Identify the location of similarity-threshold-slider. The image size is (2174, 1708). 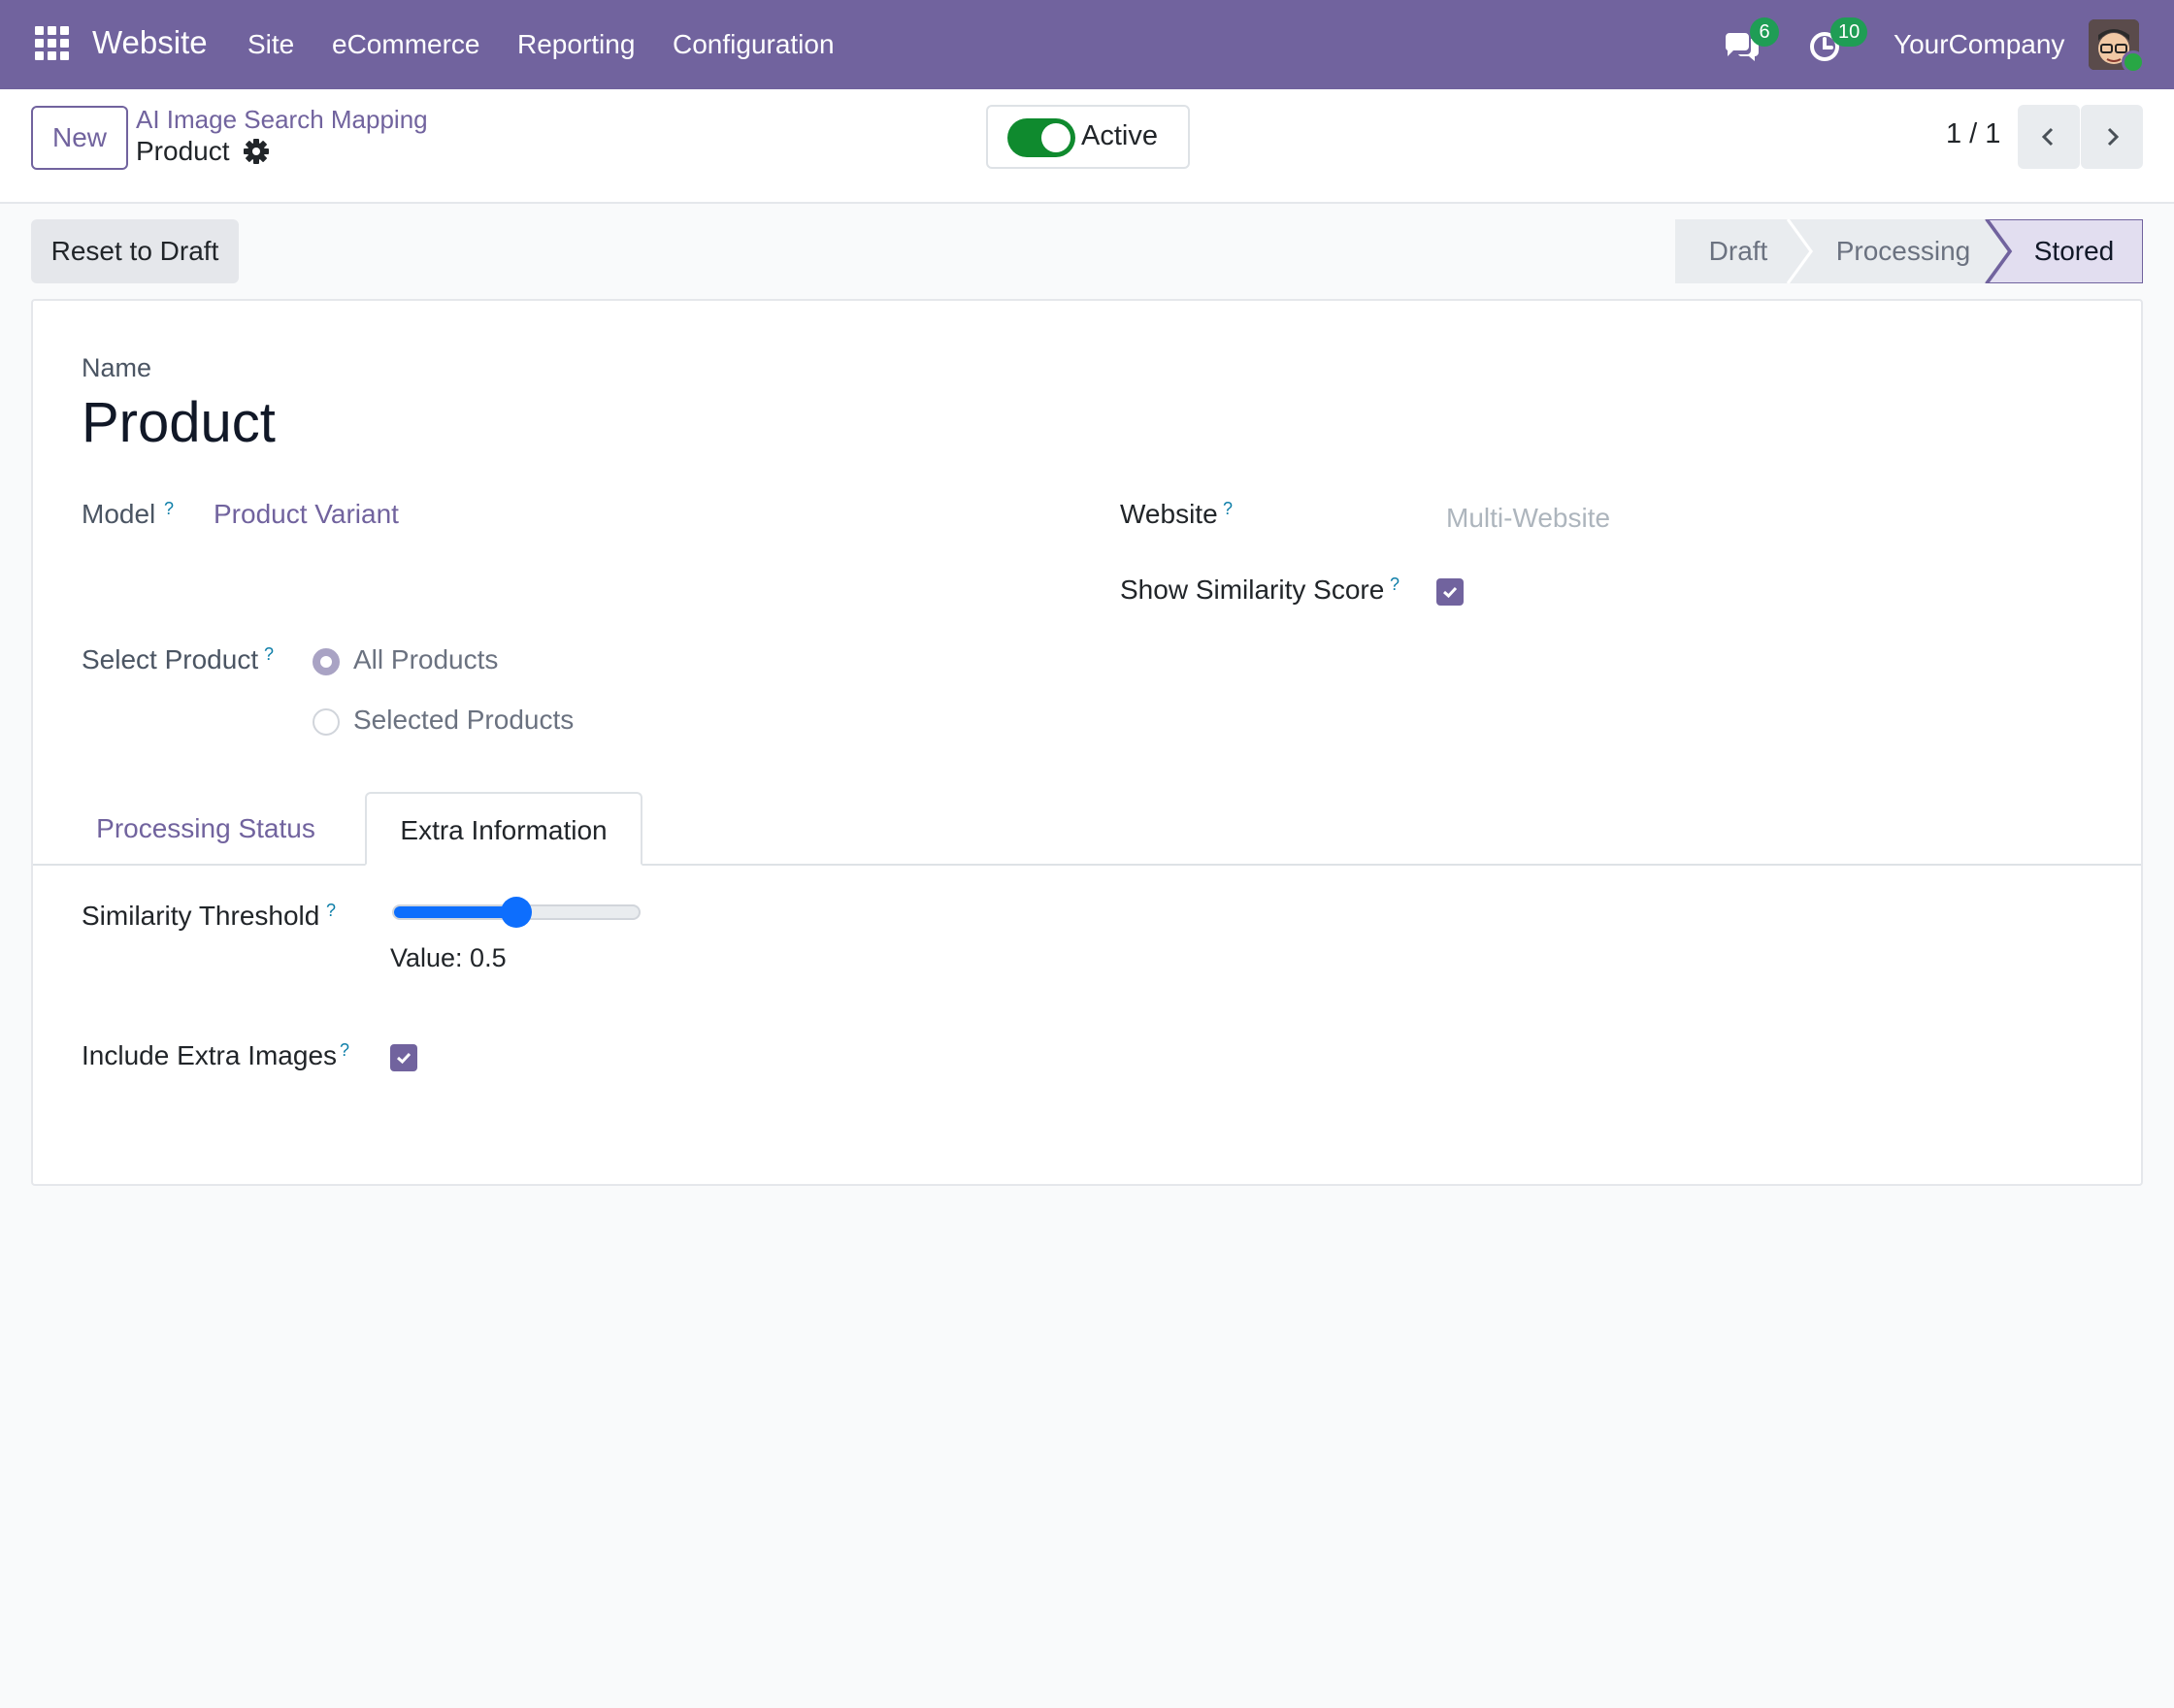
(516, 913).